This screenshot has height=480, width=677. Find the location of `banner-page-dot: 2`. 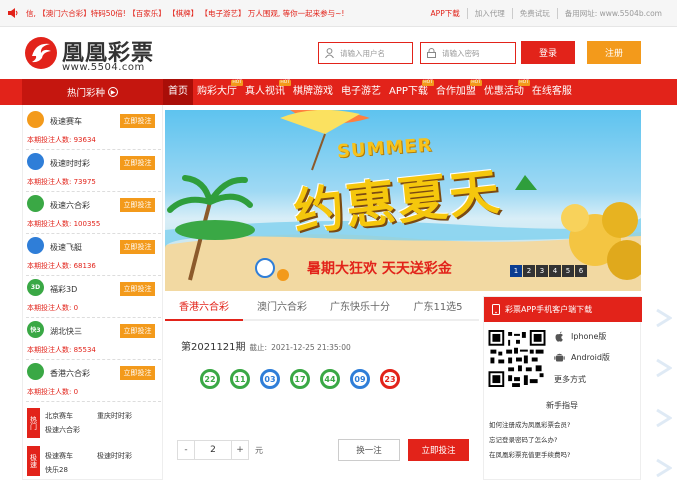

banner-page-dot: 2 is located at coordinates (529, 271).